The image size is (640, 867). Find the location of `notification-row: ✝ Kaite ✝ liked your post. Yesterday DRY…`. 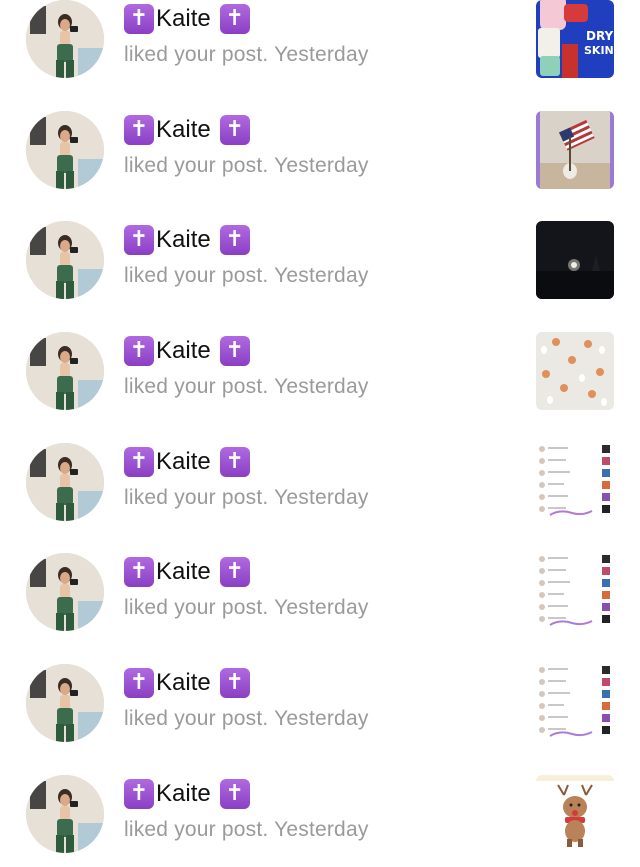

notification-row: ✝ Kaite ✝ liked your post. Yesterday DRY… is located at coordinates (320, 46).